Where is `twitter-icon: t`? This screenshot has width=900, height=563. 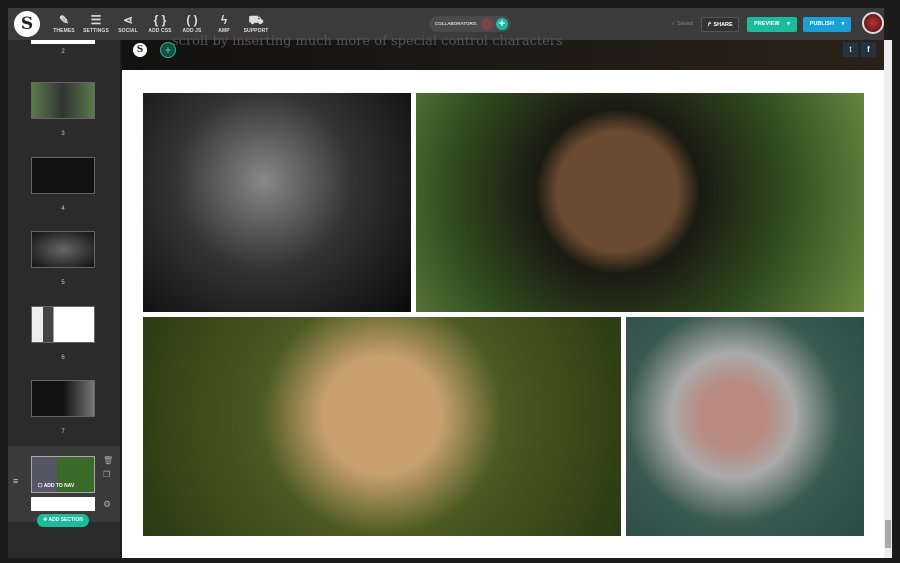
twitter-icon: t is located at coordinates (850, 49).